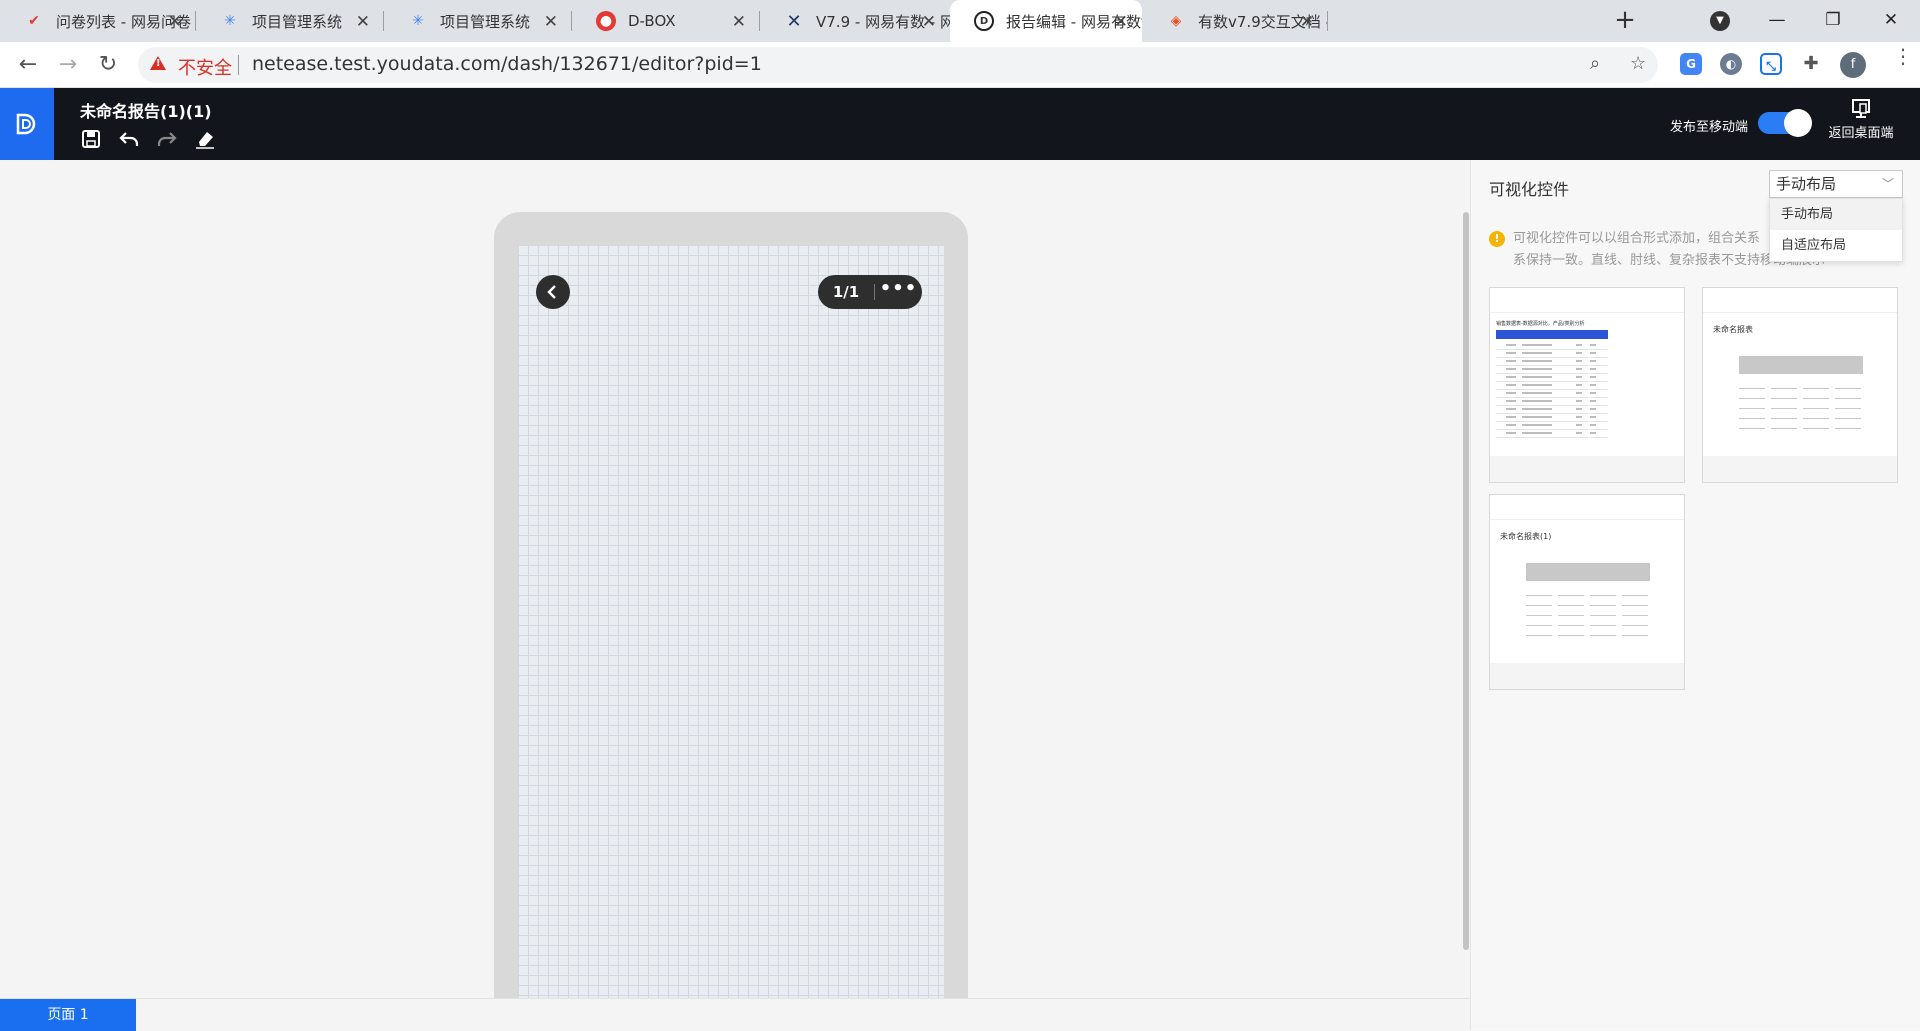  I want to click on forward-arrow-icon: →, so click(68, 65).